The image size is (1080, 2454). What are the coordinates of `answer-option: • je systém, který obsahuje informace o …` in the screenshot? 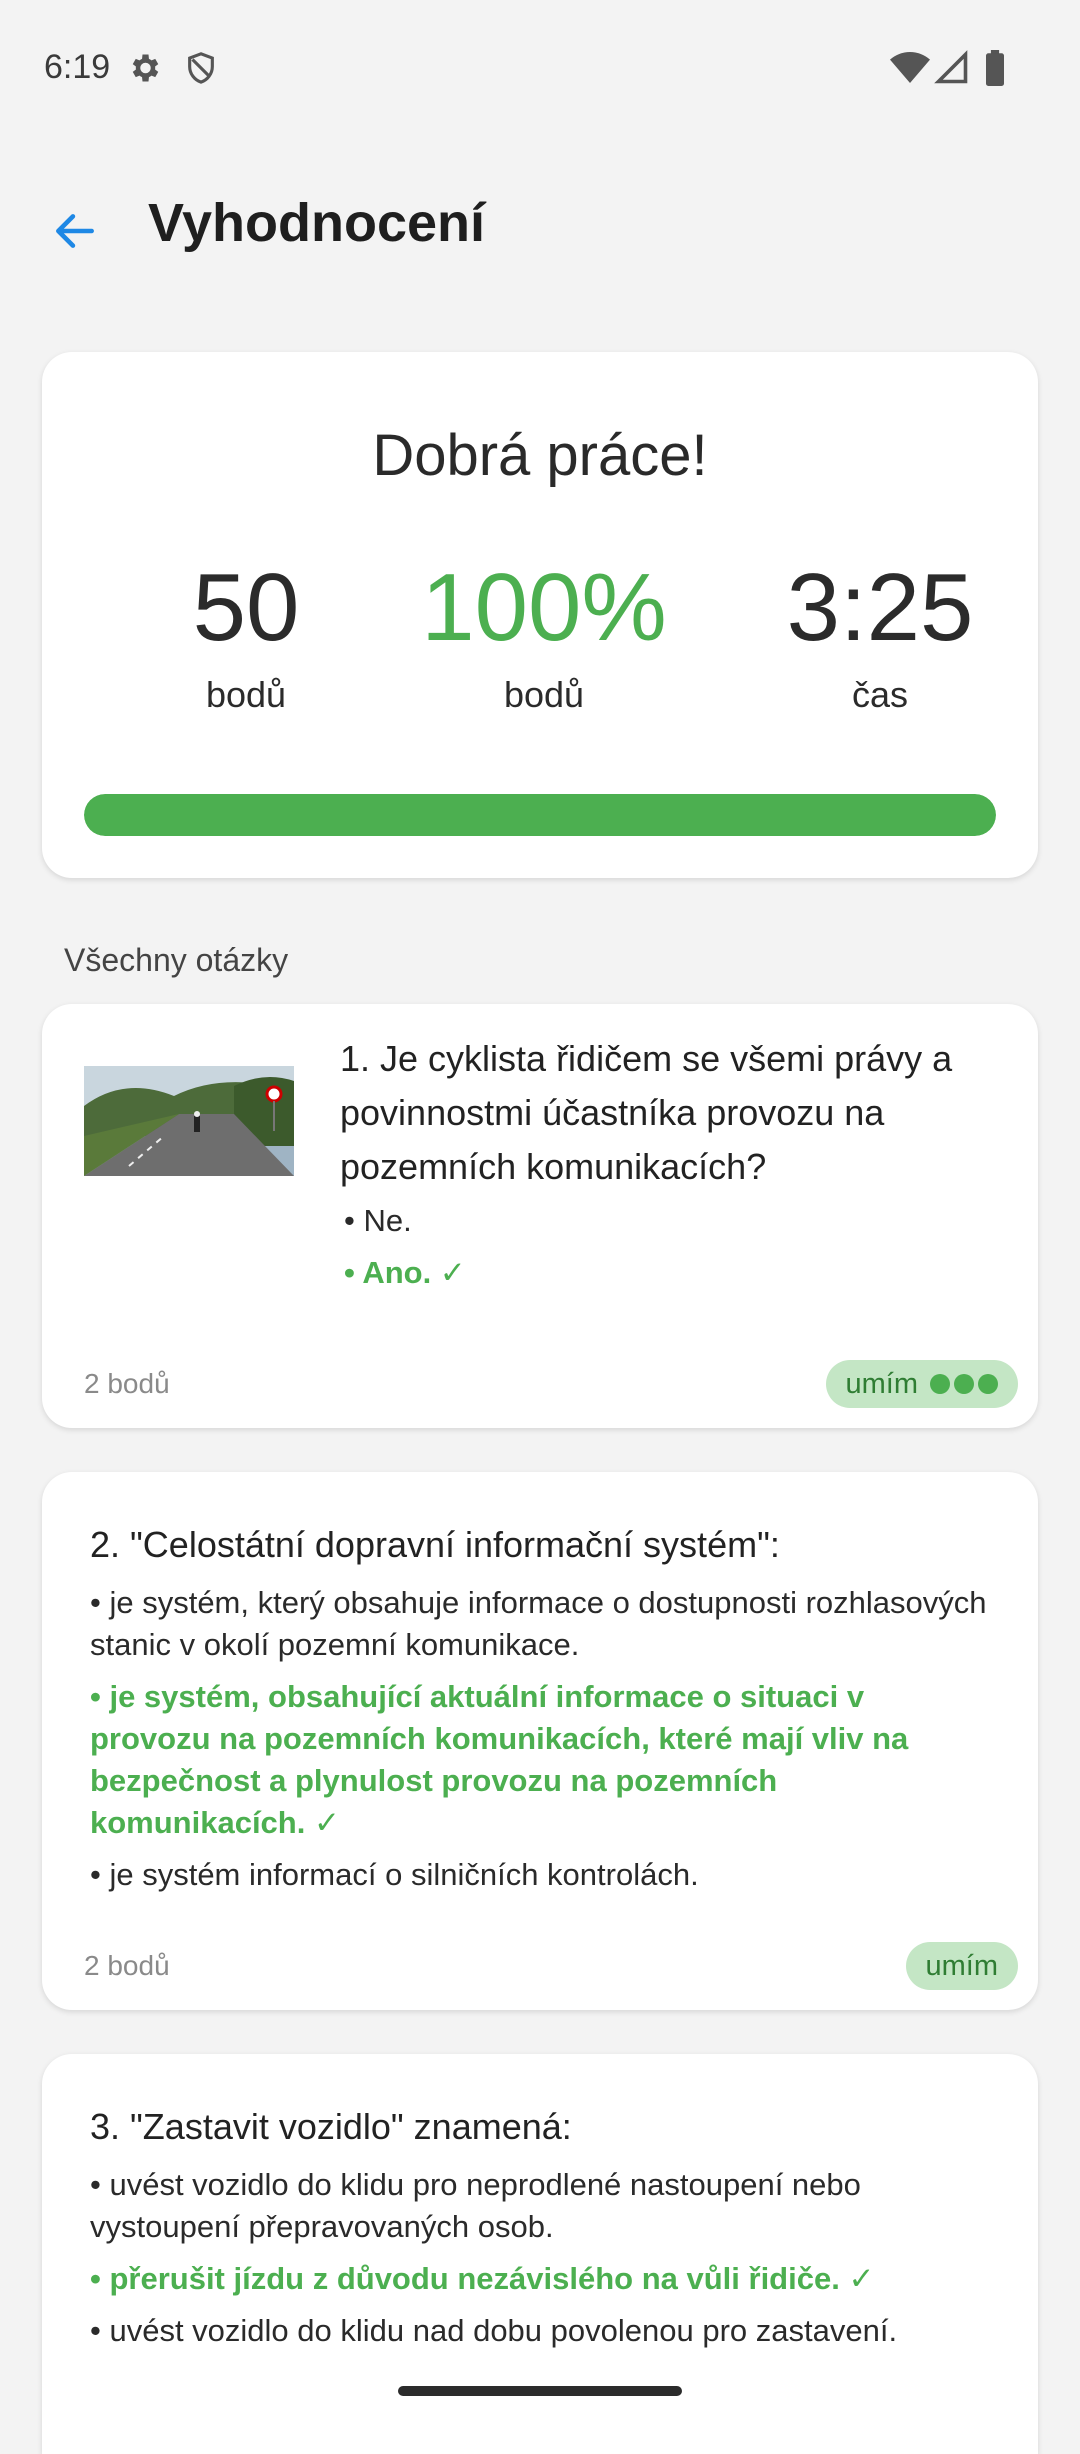 It's located at (538, 1623).